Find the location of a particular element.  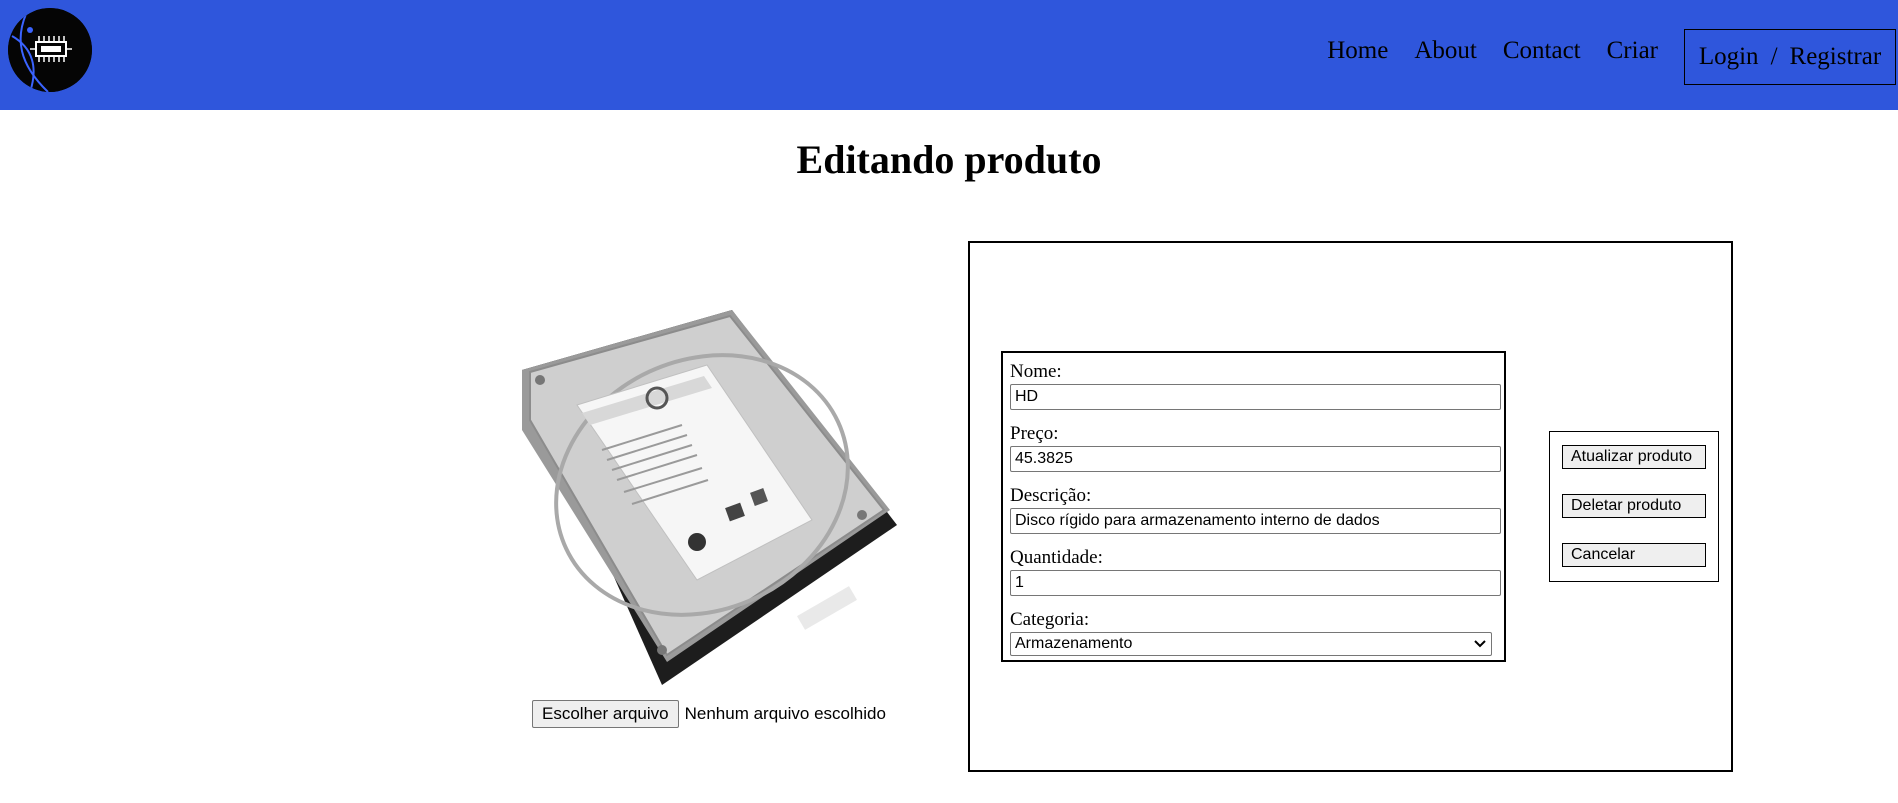

nav-link-about: About is located at coordinates (1445, 50).